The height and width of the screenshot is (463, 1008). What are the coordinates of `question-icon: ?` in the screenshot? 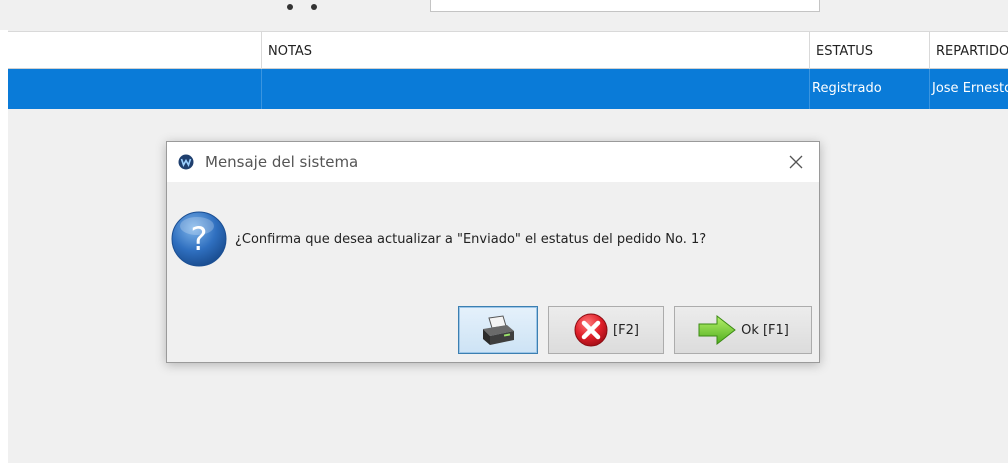 It's located at (199, 239).